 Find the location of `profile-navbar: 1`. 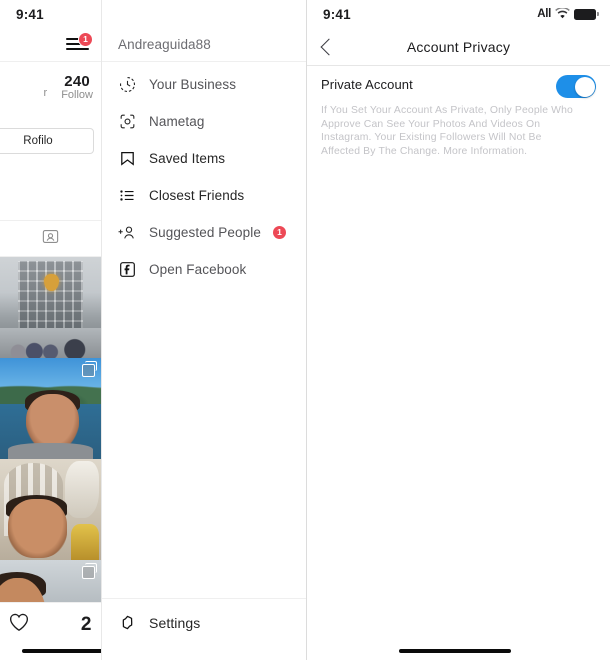

profile-navbar: 1 is located at coordinates (50, 45).